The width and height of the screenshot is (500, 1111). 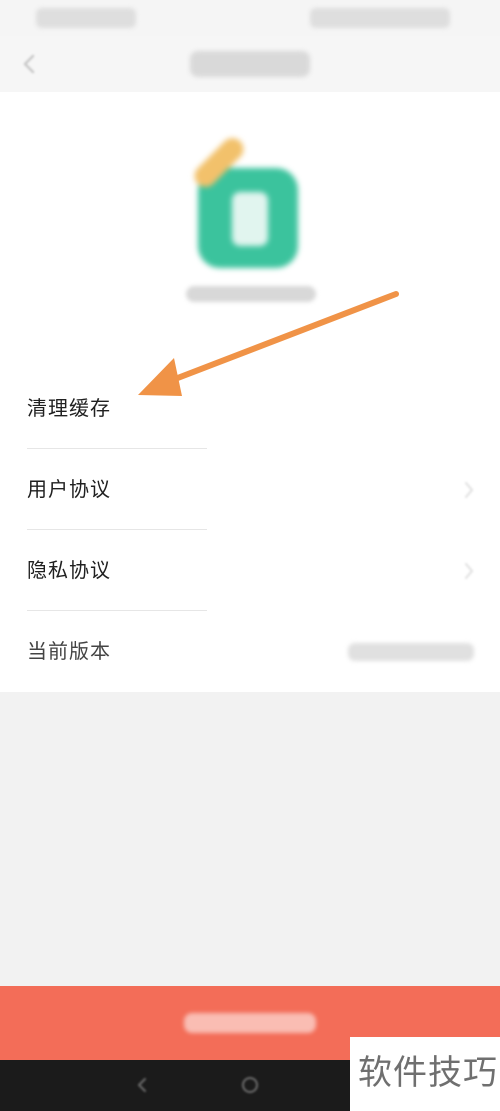 I want to click on list-item-clear-cache: 清理缓存, so click(x=250, y=408).